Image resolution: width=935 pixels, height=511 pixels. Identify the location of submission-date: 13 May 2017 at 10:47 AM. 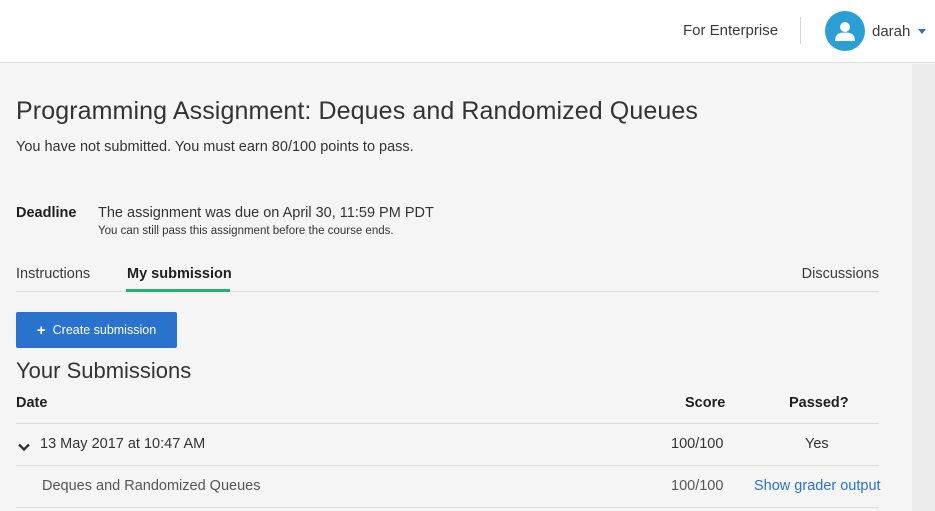
(123, 444).